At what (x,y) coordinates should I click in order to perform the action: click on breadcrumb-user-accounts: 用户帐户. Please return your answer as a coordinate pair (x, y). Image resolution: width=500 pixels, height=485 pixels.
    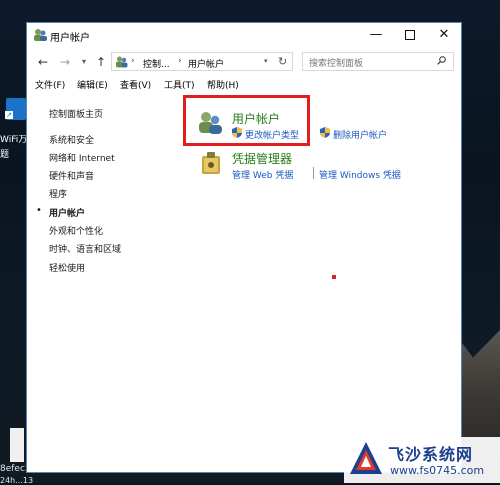
    Looking at the image, I should click on (206, 63).